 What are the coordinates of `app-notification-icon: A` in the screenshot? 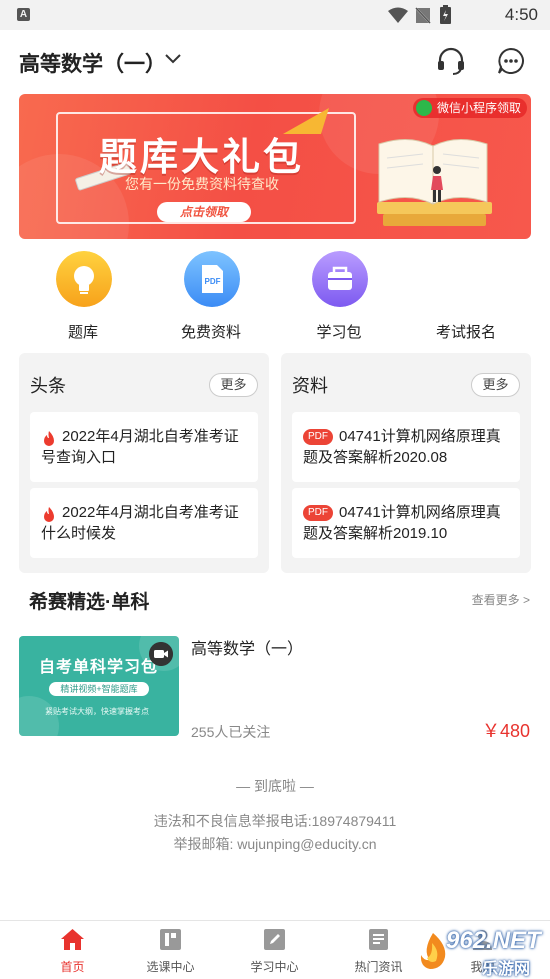 It's located at (23, 14).